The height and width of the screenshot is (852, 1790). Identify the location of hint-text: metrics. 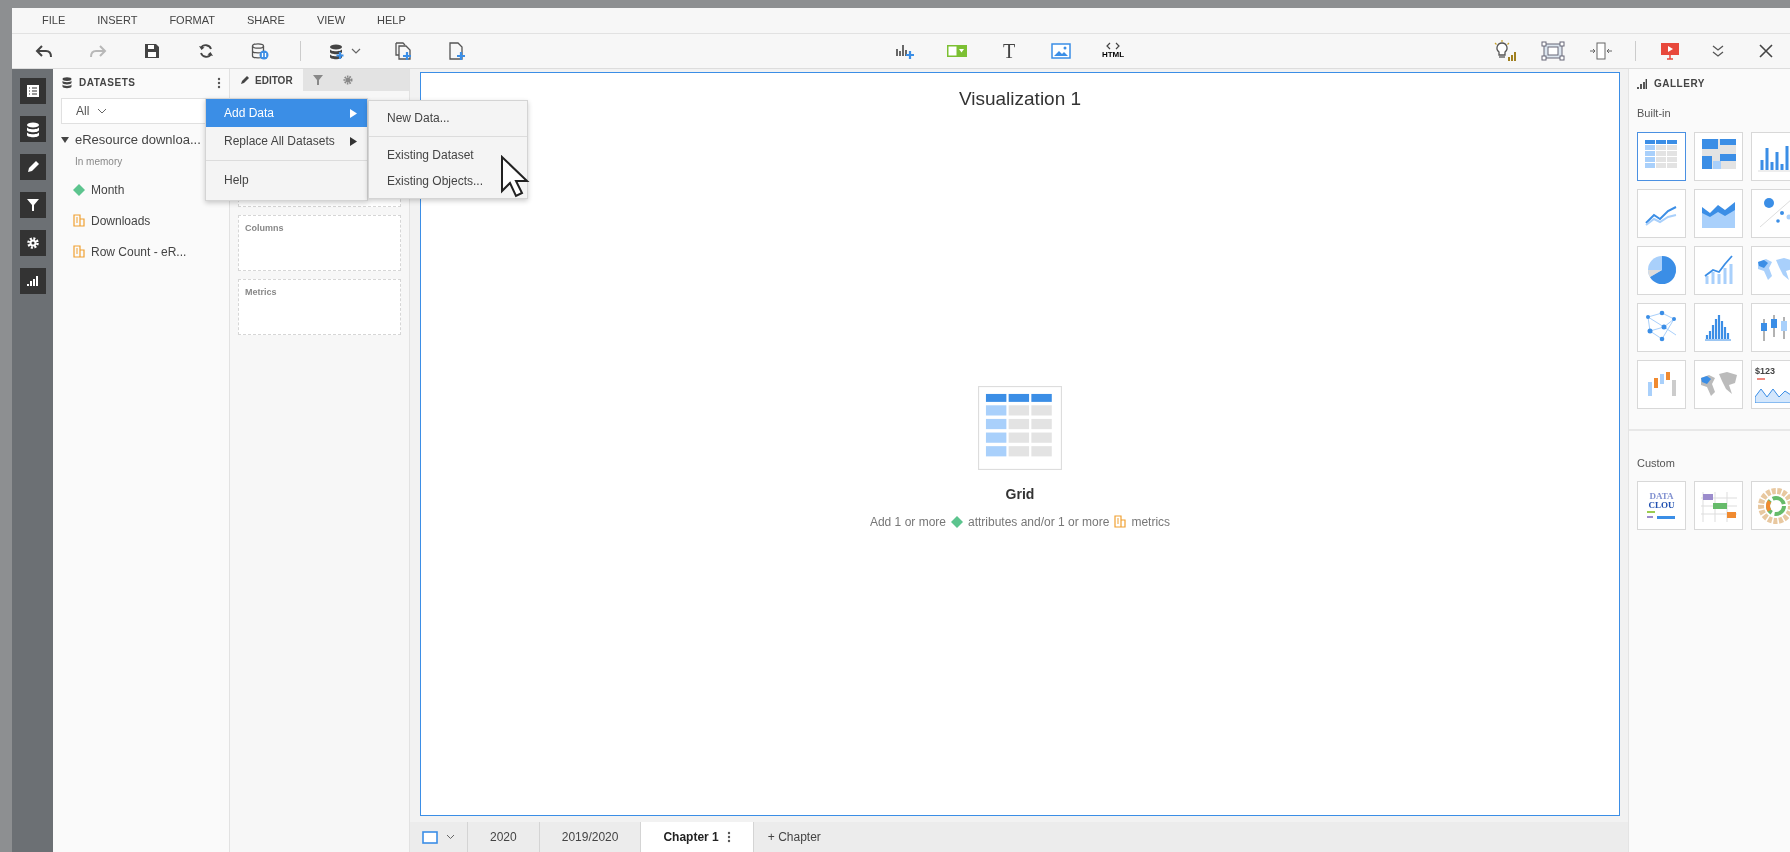
(1151, 522).